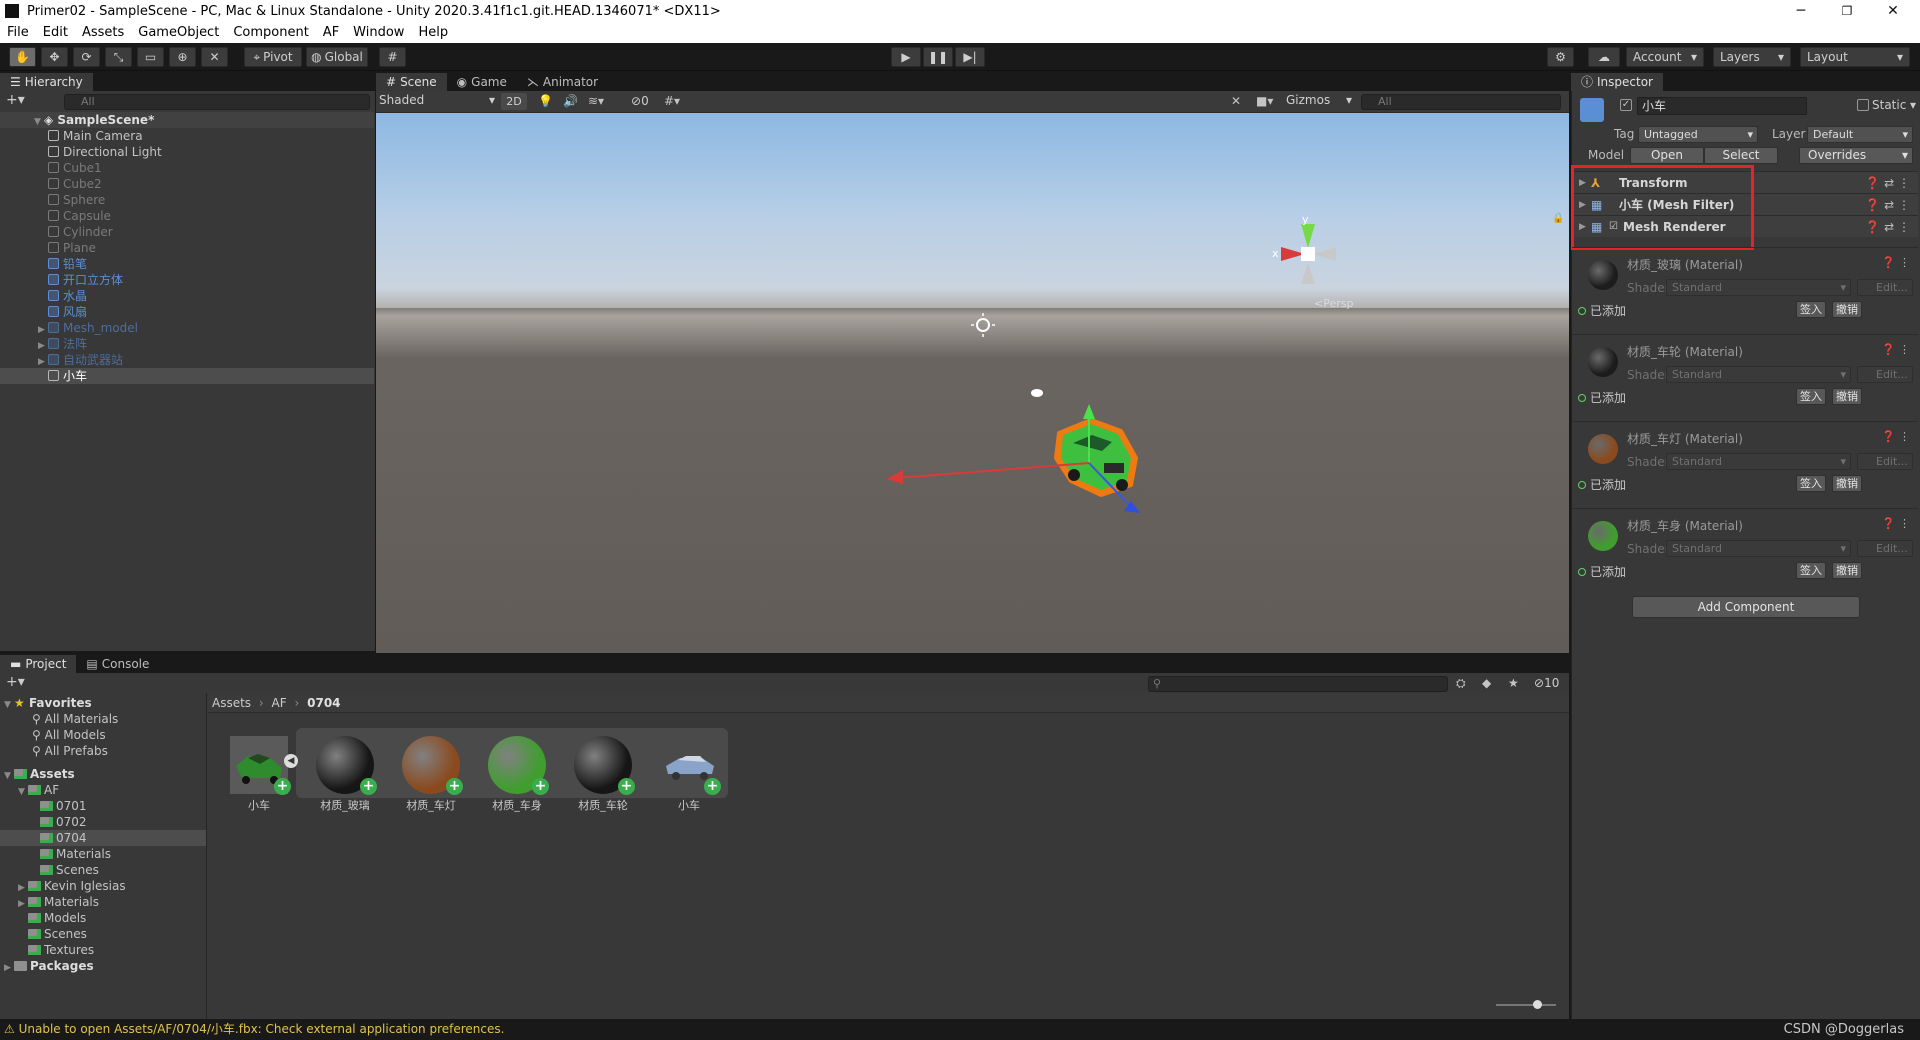 Image resolution: width=1920 pixels, height=1040 pixels. What do you see at coordinates (337, 57) in the screenshot?
I see `global-toggle: ◍ Global` at bounding box center [337, 57].